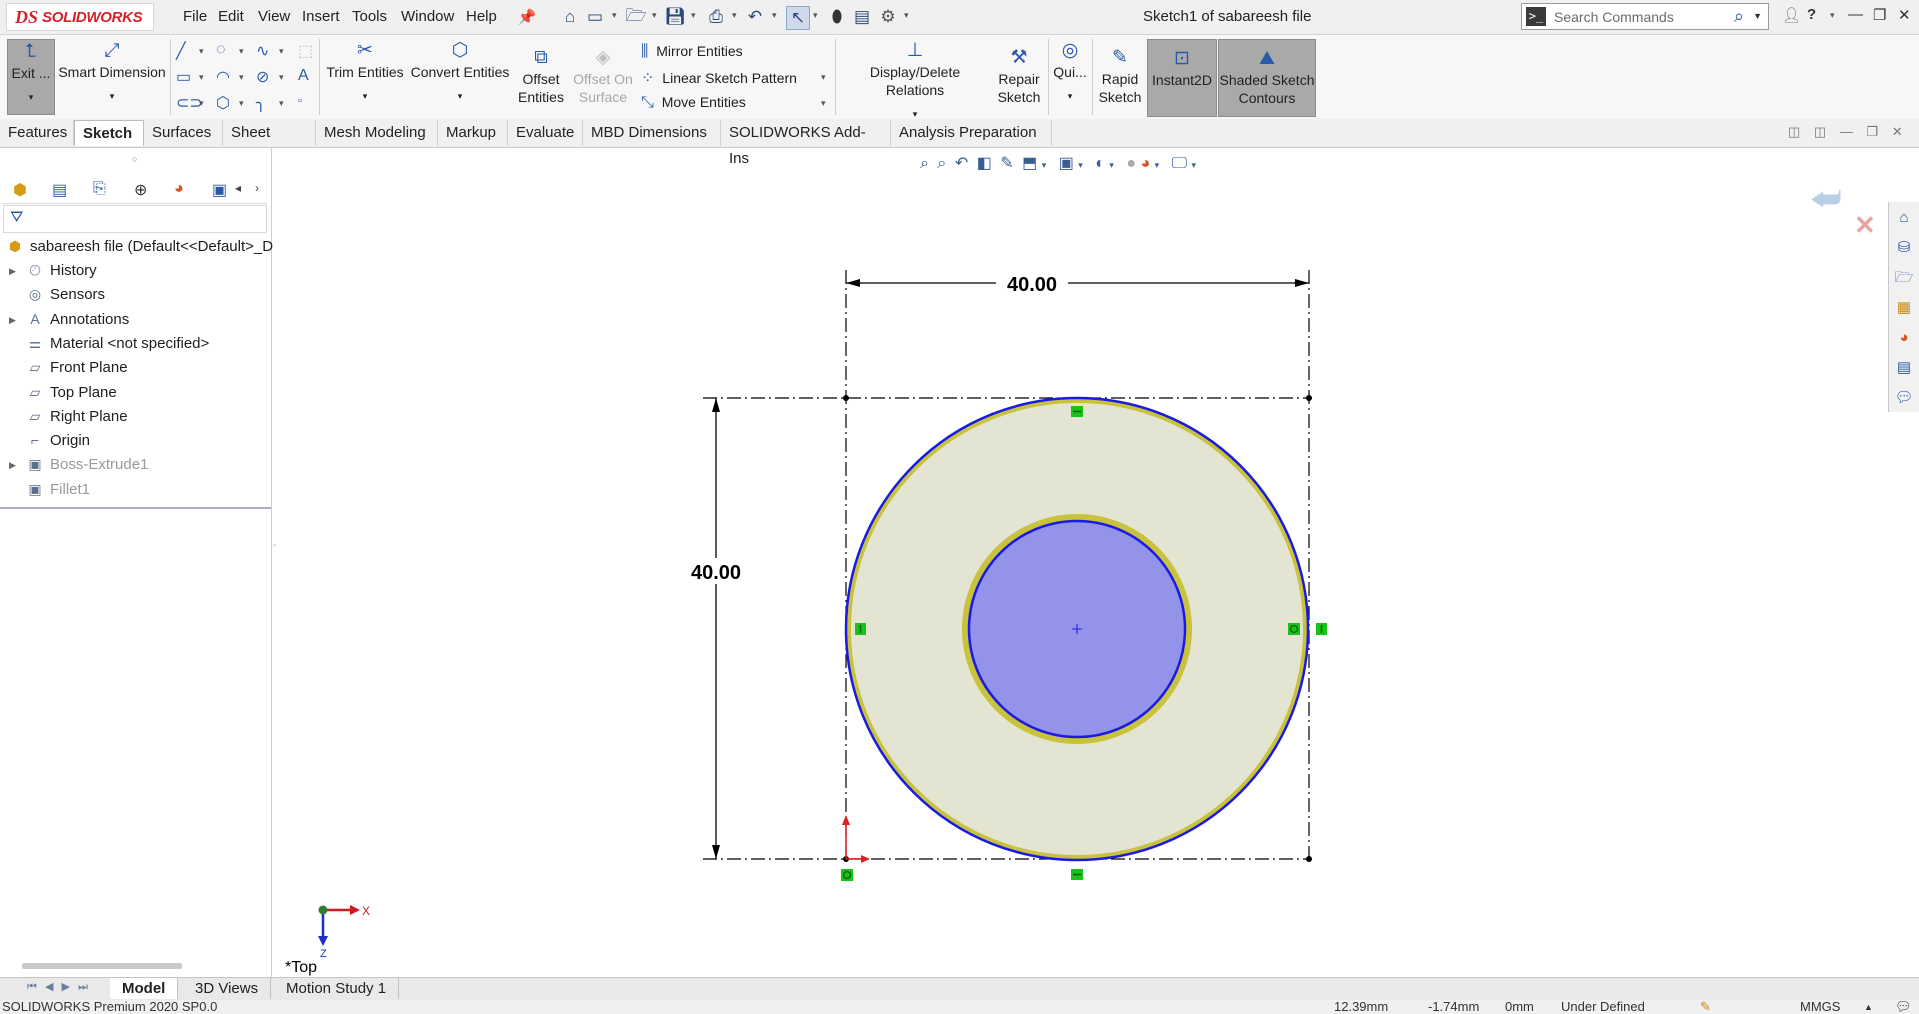 This screenshot has width=1919, height=1014. What do you see at coordinates (355, 910) in the screenshot?
I see `triad-x-arrow-icon` at bounding box center [355, 910].